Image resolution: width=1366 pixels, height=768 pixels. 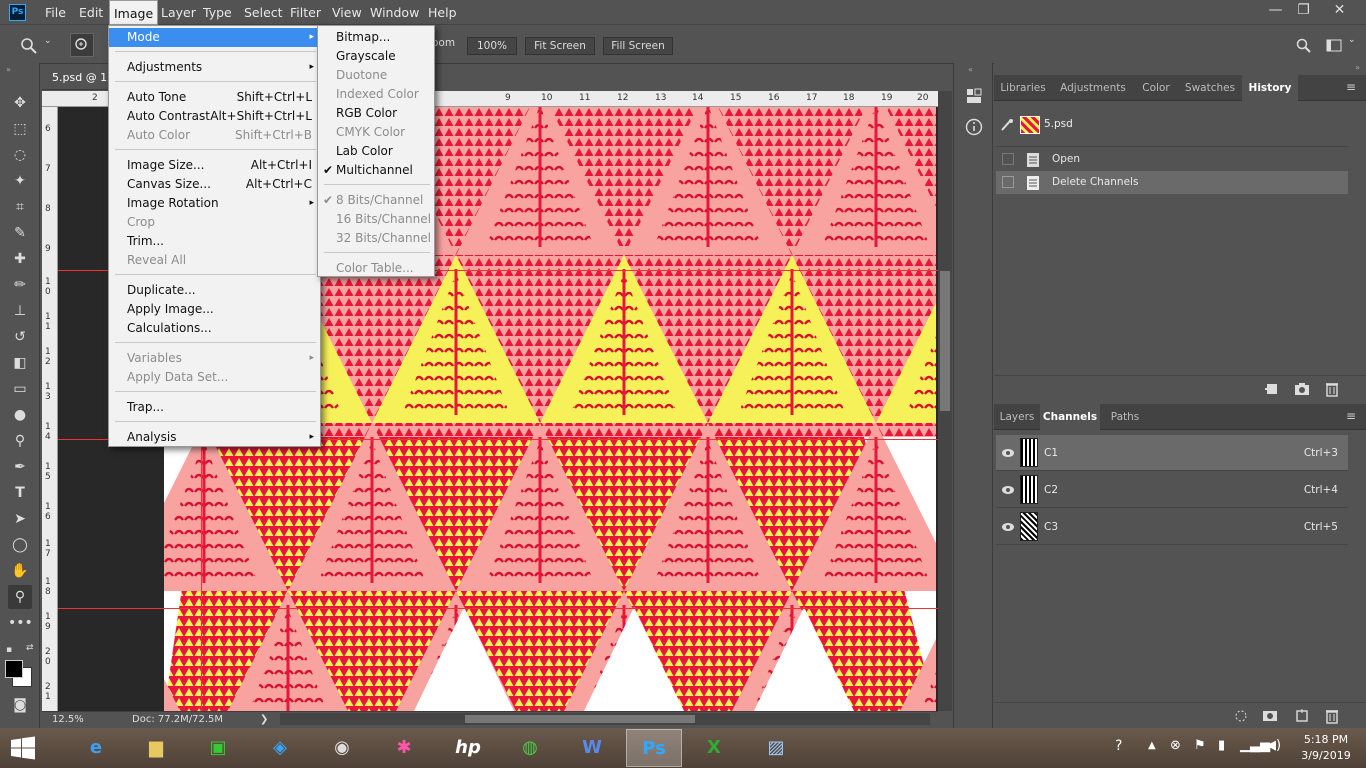 What do you see at coordinates (560, 46) in the screenshot?
I see `fit-screen-button: Fit Screen` at bounding box center [560, 46].